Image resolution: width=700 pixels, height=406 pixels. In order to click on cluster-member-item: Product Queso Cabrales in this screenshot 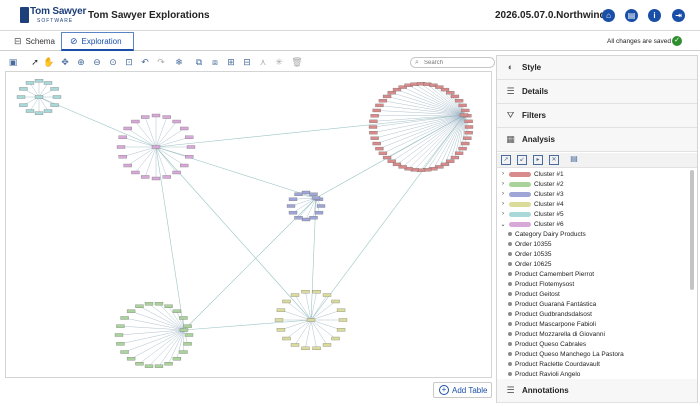, I will do `click(547, 344)`.